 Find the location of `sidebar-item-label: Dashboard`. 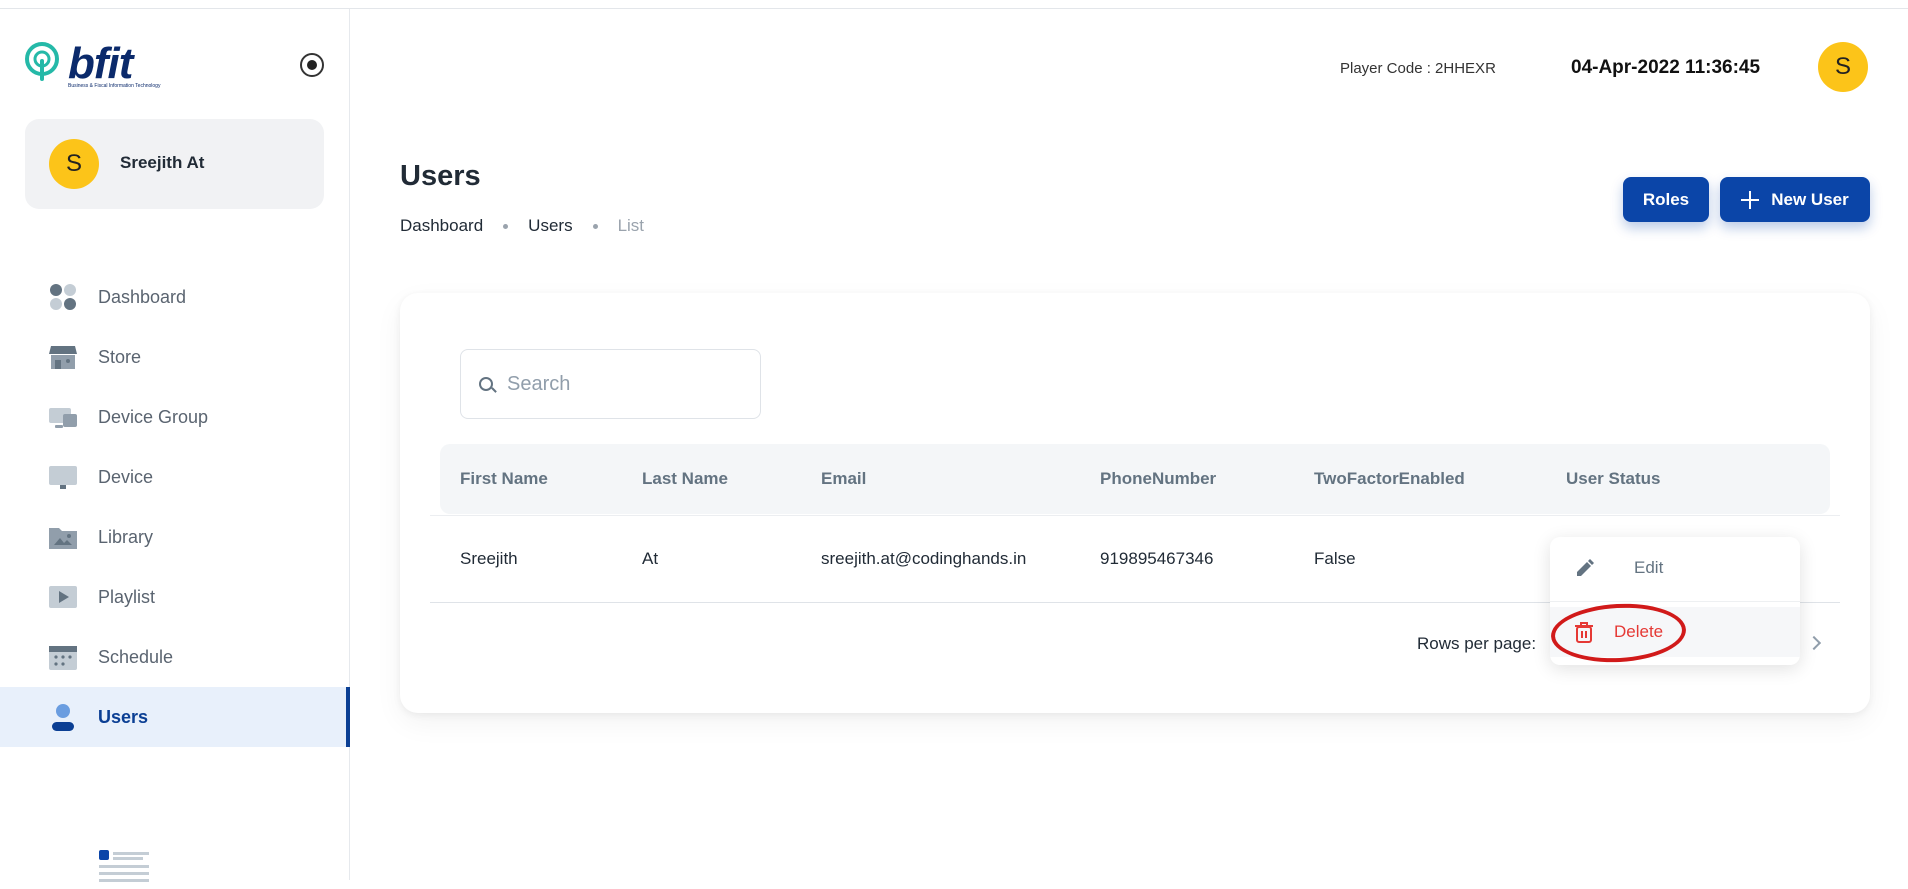

sidebar-item-label: Dashboard is located at coordinates (142, 296).